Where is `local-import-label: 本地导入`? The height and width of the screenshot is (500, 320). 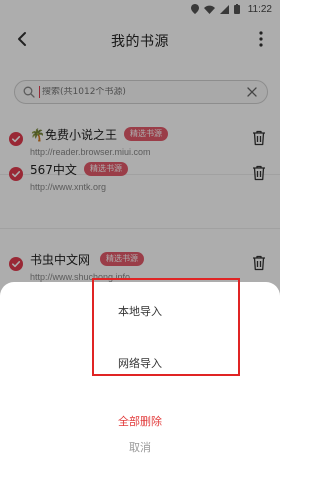 local-import-label: 本地导入 is located at coordinates (140, 311).